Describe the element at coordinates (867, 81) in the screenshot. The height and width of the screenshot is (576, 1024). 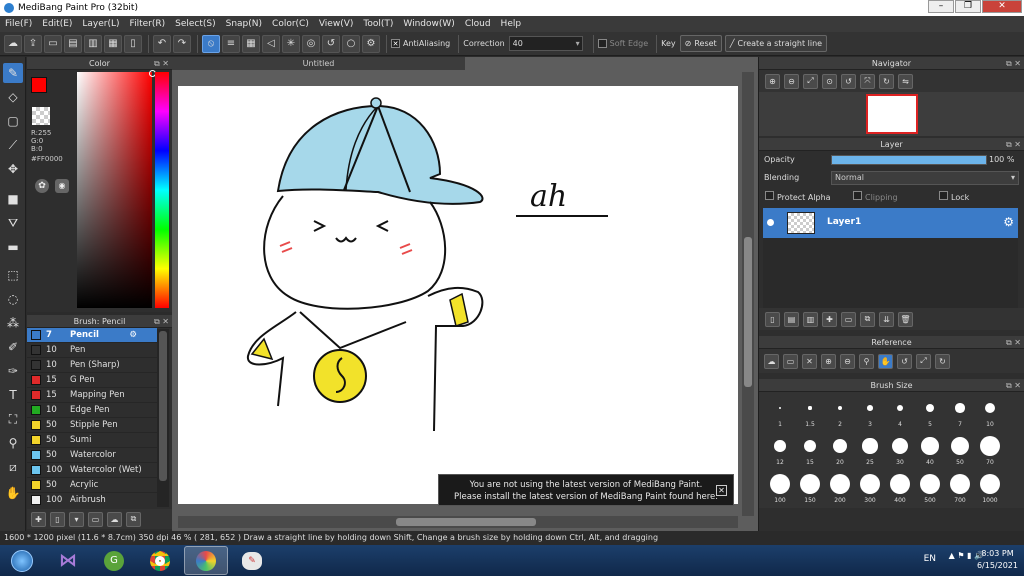
I see `reset-view-icon: ⤧` at that location.